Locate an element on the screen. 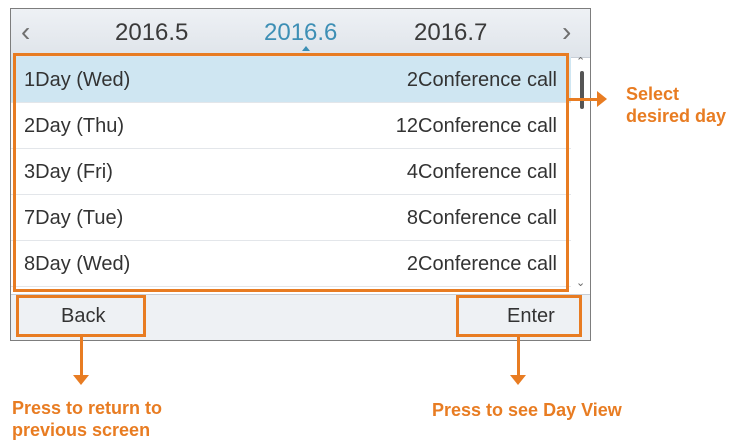 Image resolution: width=740 pixels, height=443 pixels. back-callout-line is located at coordinates (81, 357).